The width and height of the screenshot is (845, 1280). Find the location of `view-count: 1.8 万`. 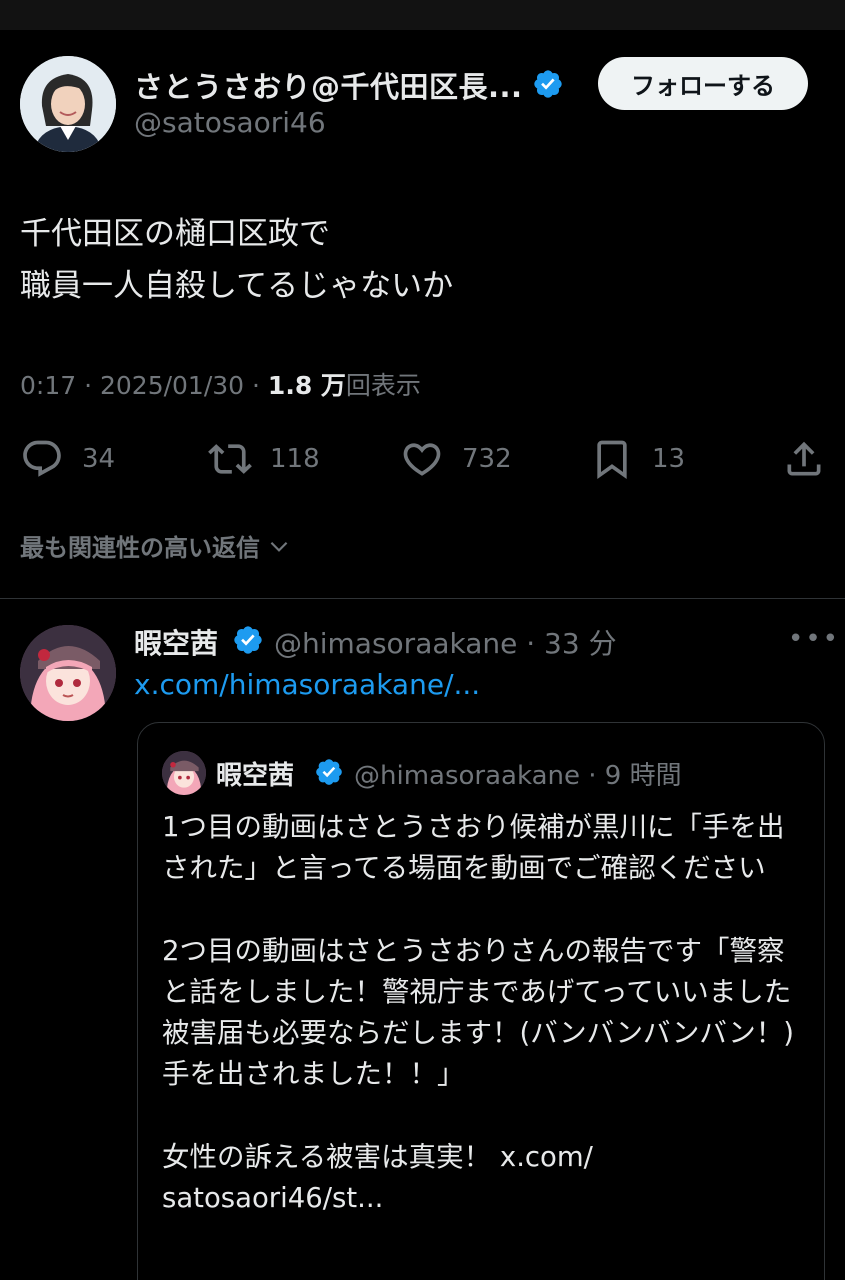

view-count: 1.8 万 is located at coordinates (306, 385).